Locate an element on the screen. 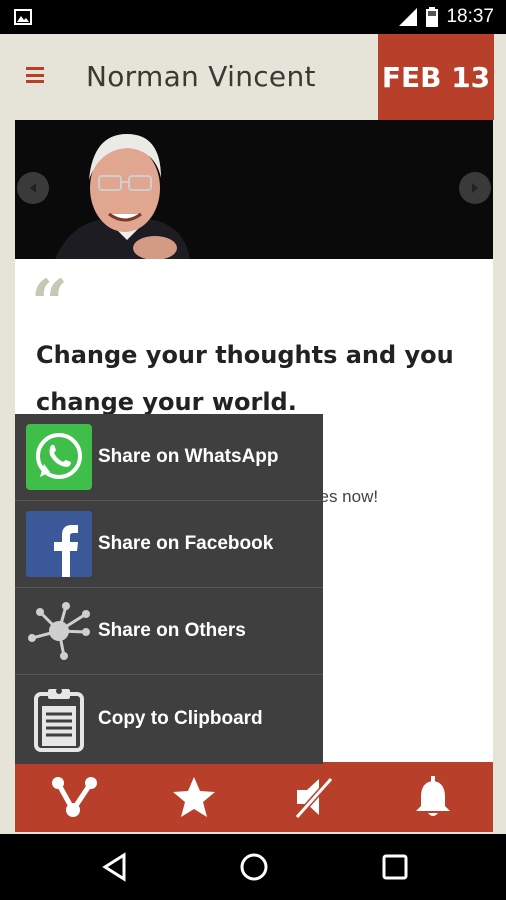 The width and height of the screenshot is (506, 900). next-photo-button is located at coordinates (475, 188).